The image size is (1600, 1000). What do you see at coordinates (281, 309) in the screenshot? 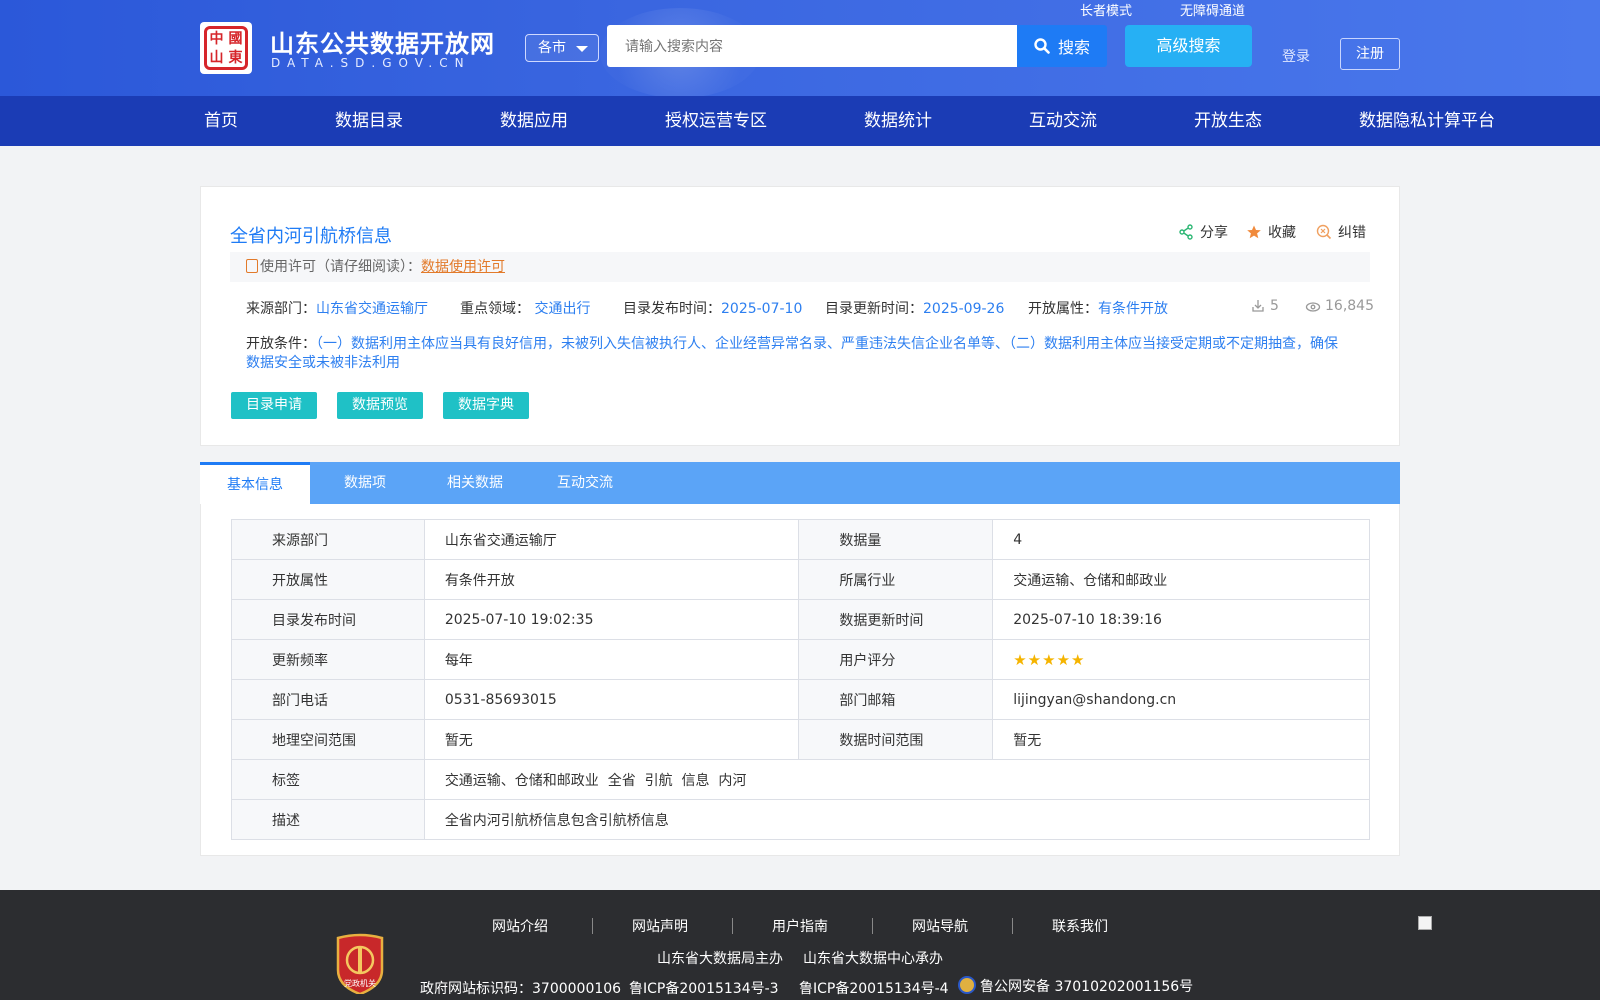
I see `source-dept-label: 来源部门：` at bounding box center [281, 309].